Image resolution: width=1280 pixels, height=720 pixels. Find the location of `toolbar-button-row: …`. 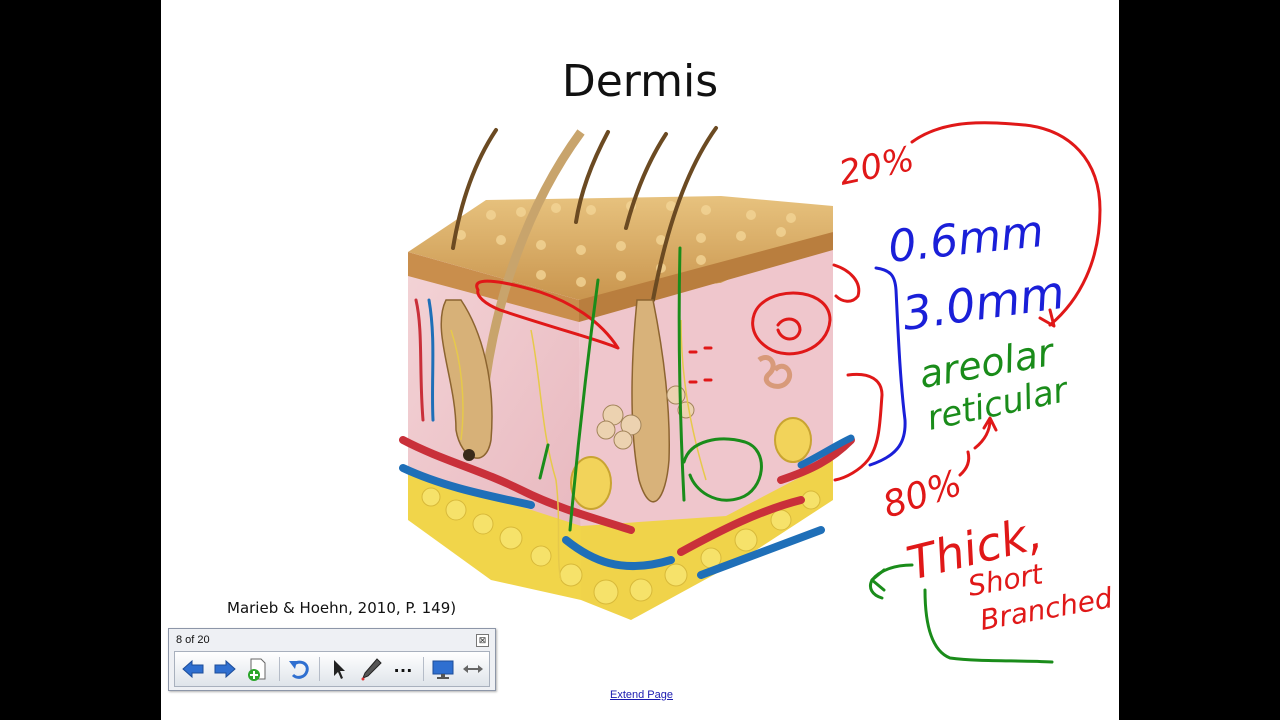

toolbar-button-row: … is located at coordinates (332, 669).